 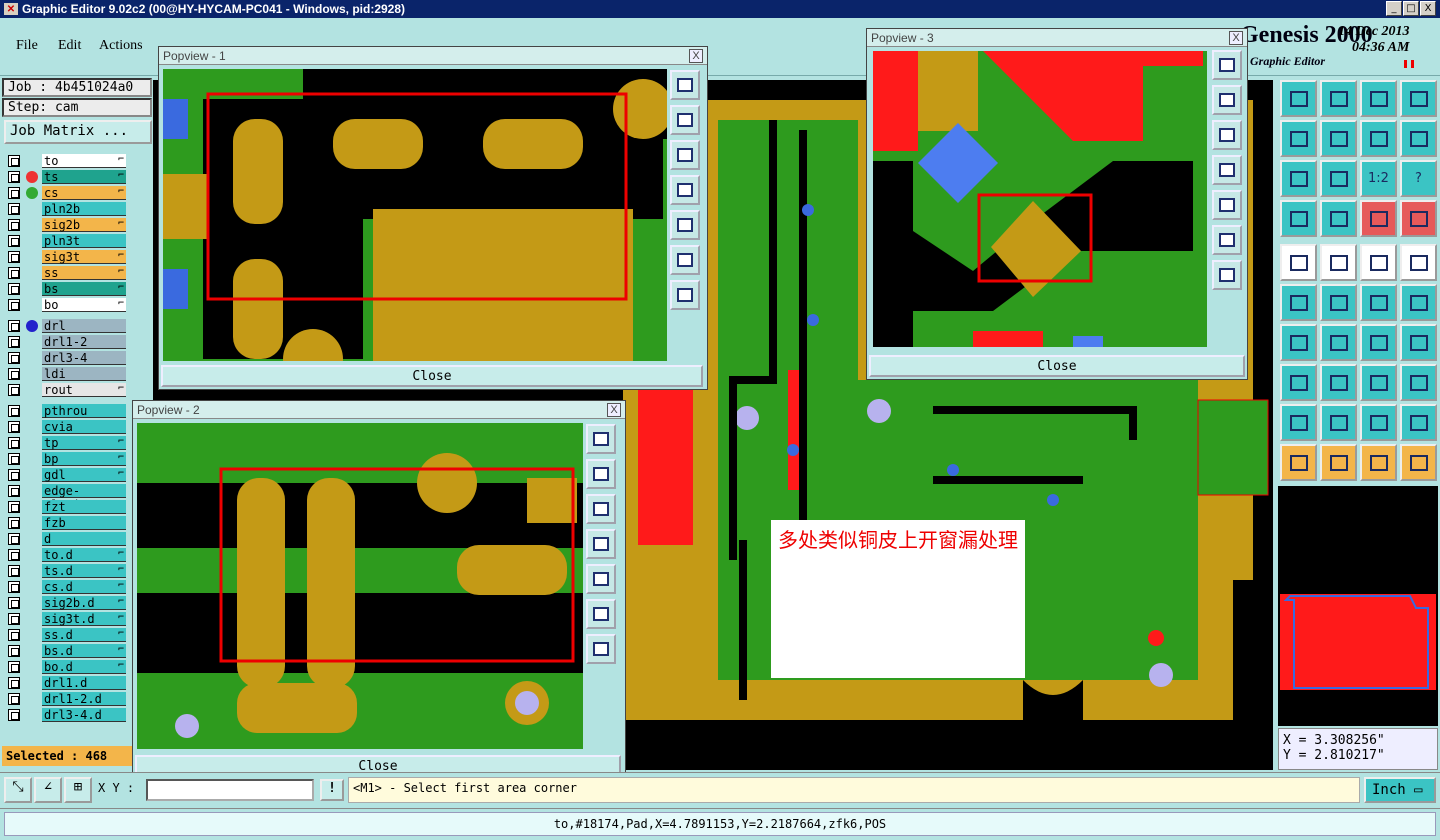 What do you see at coordinates (360, 586) in the screenshot?
I see `popview-2-view` at bounding box center [360, 586].